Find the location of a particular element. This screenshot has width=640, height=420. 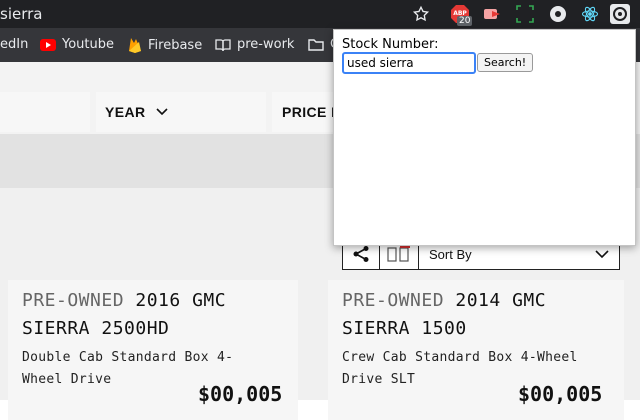

browser-toolbar: sierra ABP 20 is located at coordinates (320, 14).